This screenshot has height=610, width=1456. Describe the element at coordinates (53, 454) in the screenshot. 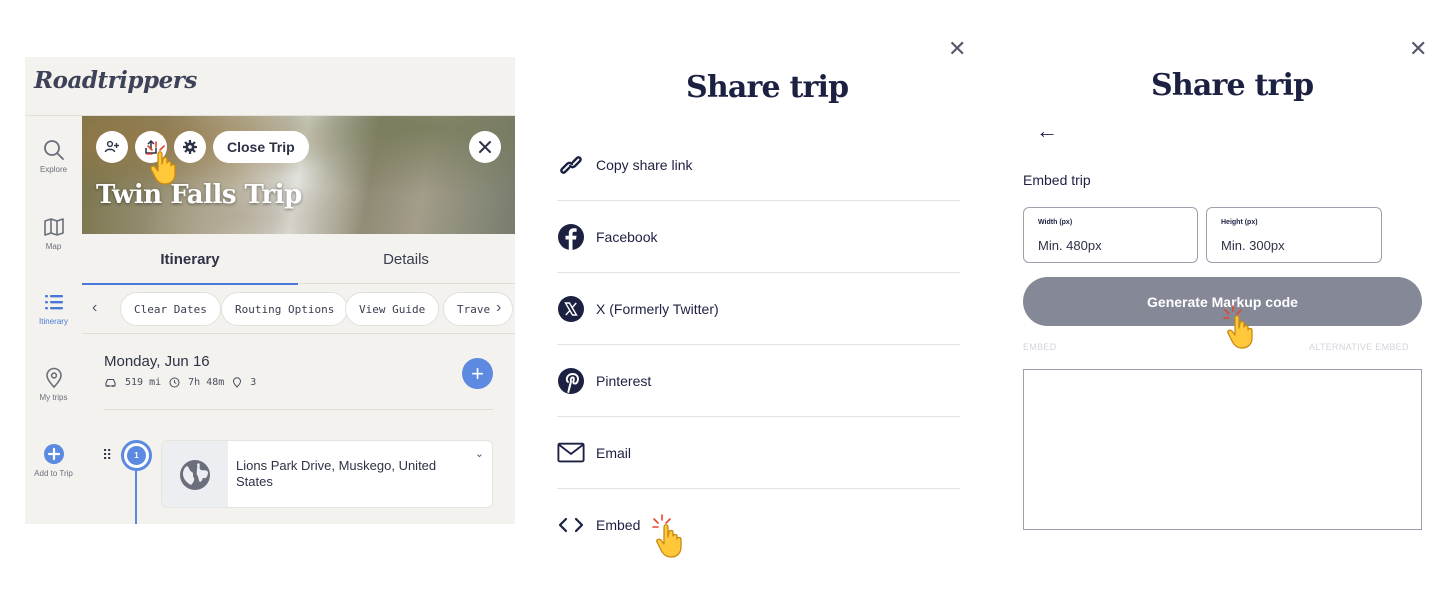

I see `plus-circle-icon` at that location.